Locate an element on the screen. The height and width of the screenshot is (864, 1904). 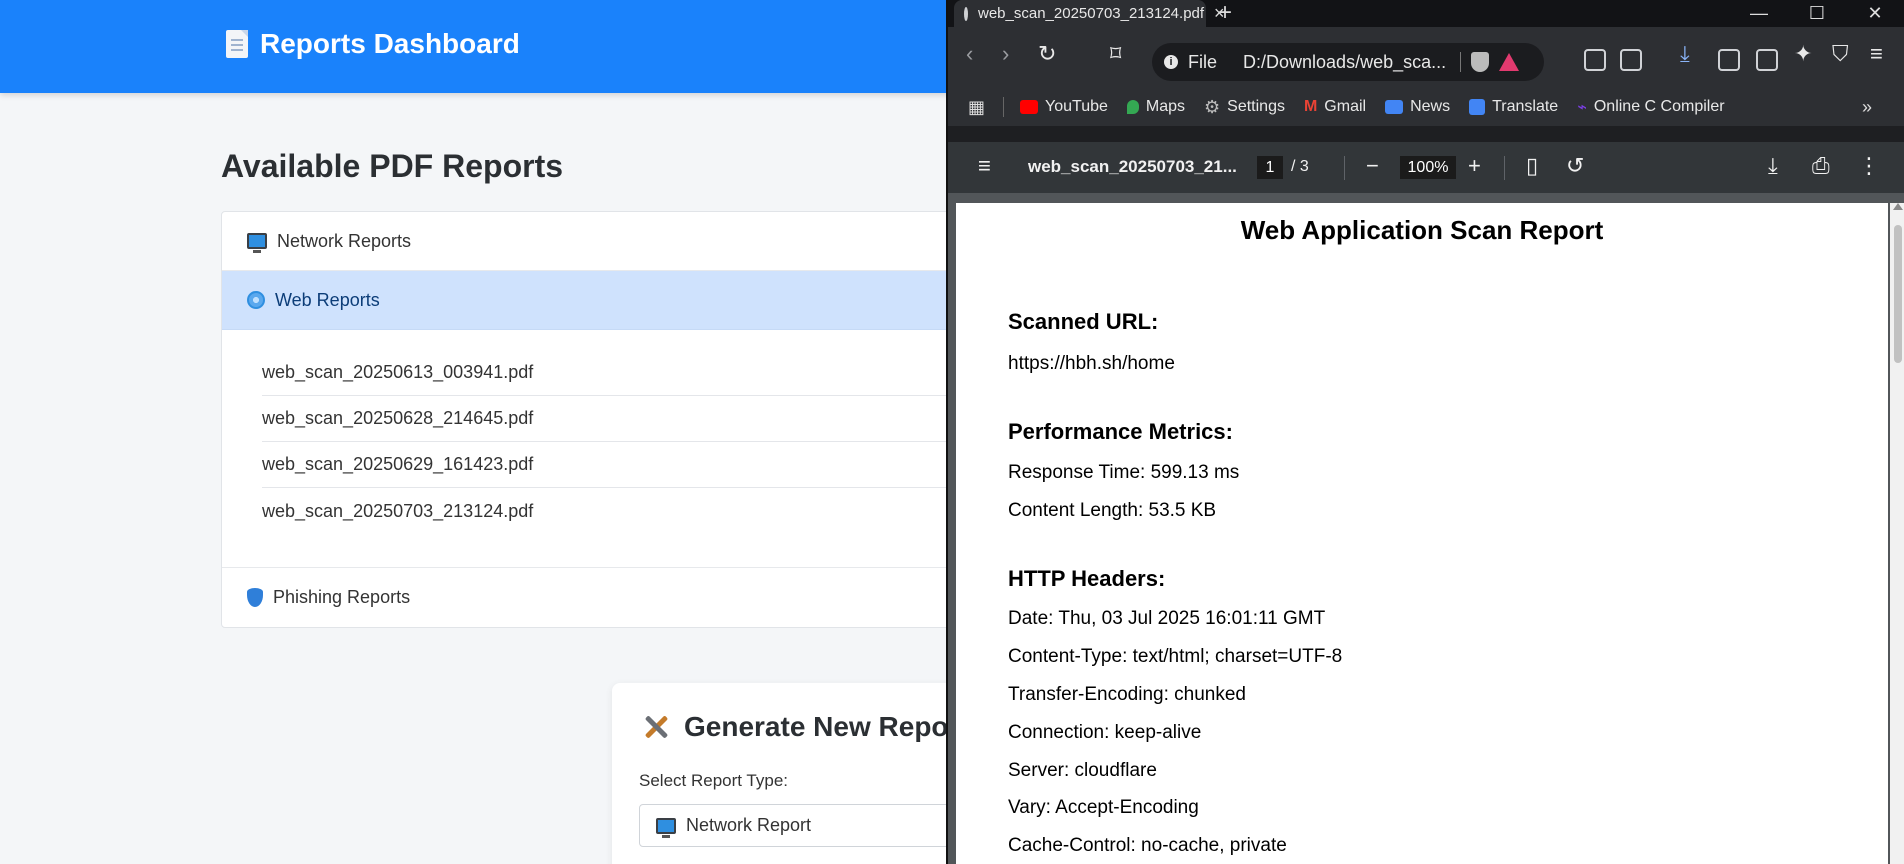
scroll-up-icon is located at coordinates (1898, 206).